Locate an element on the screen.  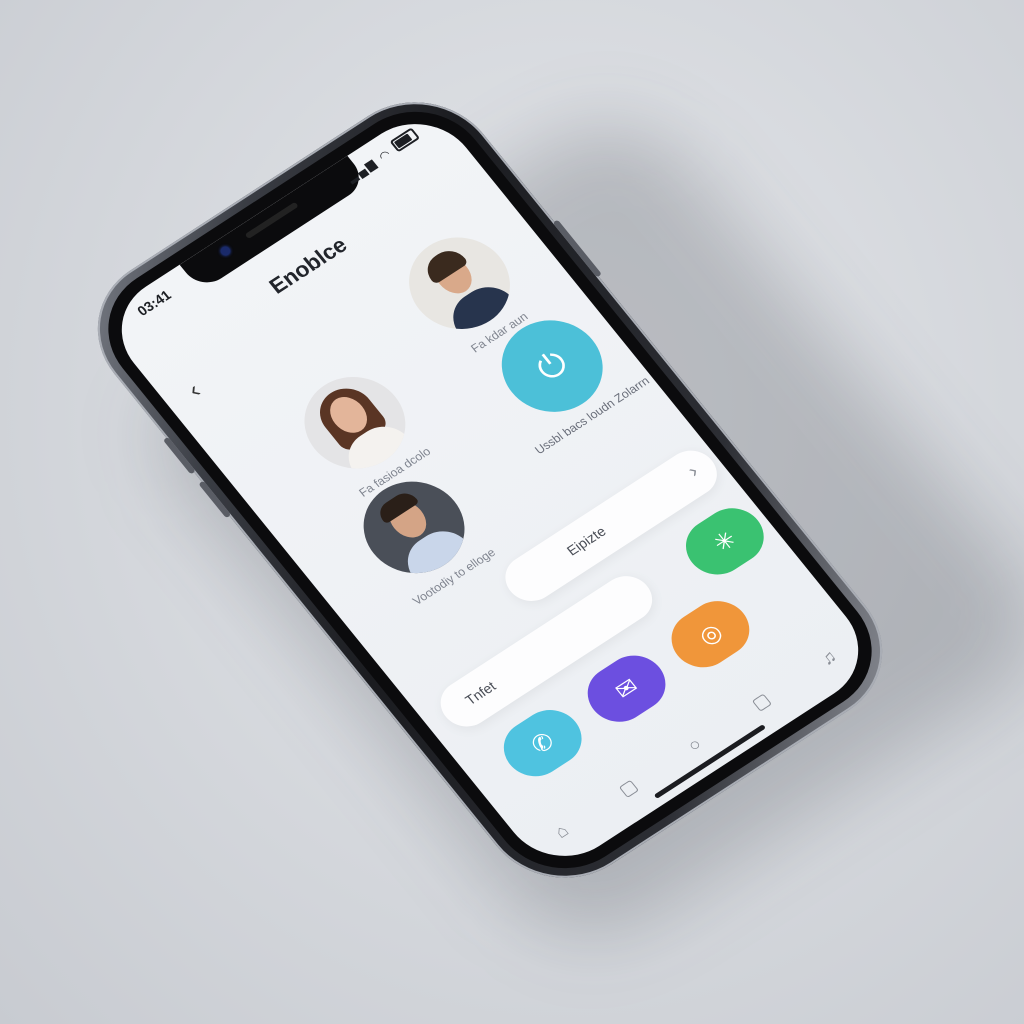
phone-app-button: ✆ is located at coordinates (542, 743).